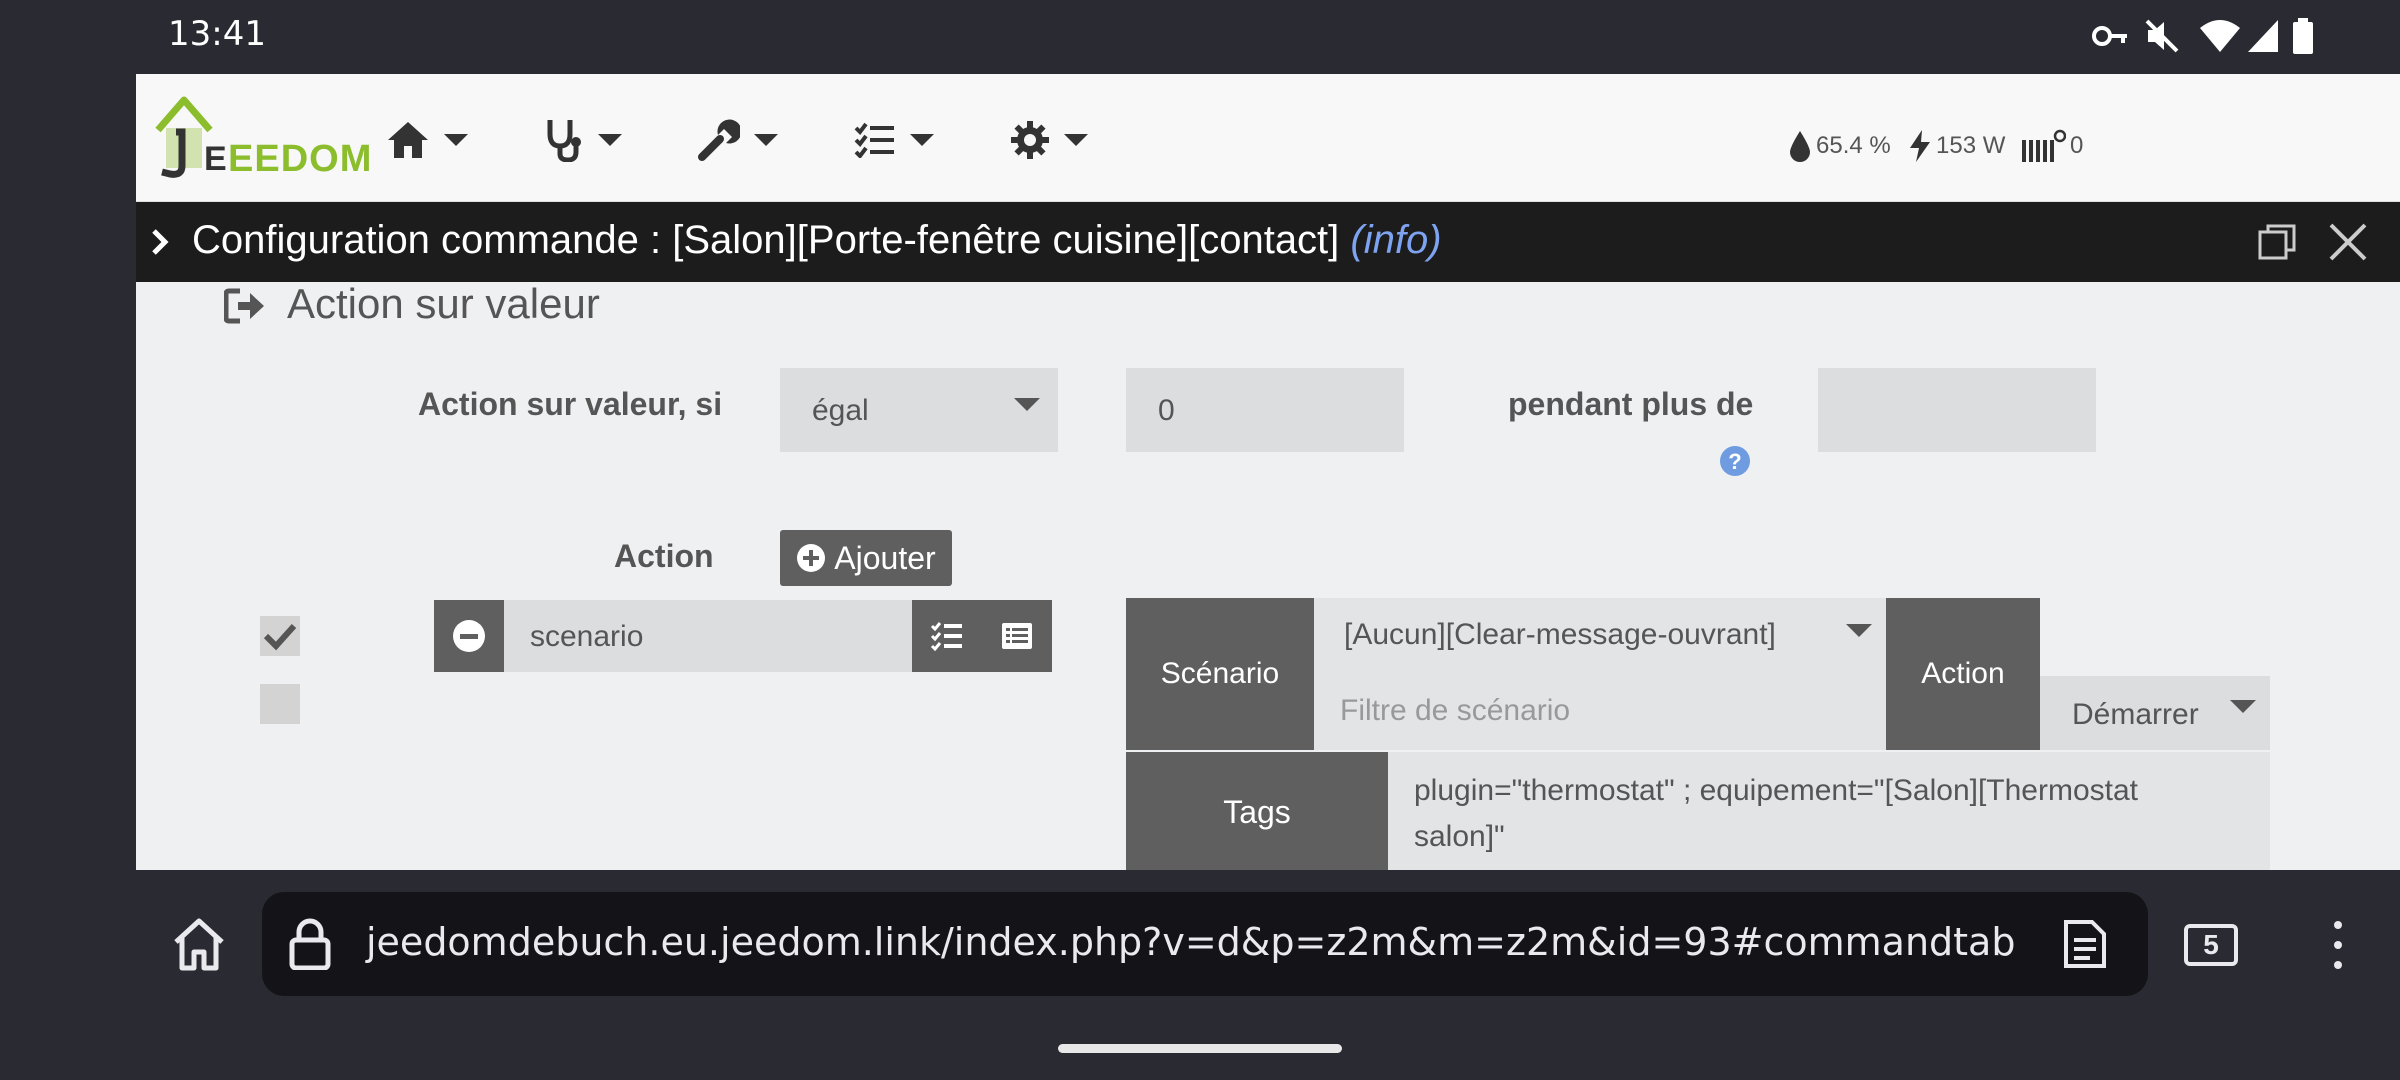  I want to click on heater-info: 0, so click(2051, 146).